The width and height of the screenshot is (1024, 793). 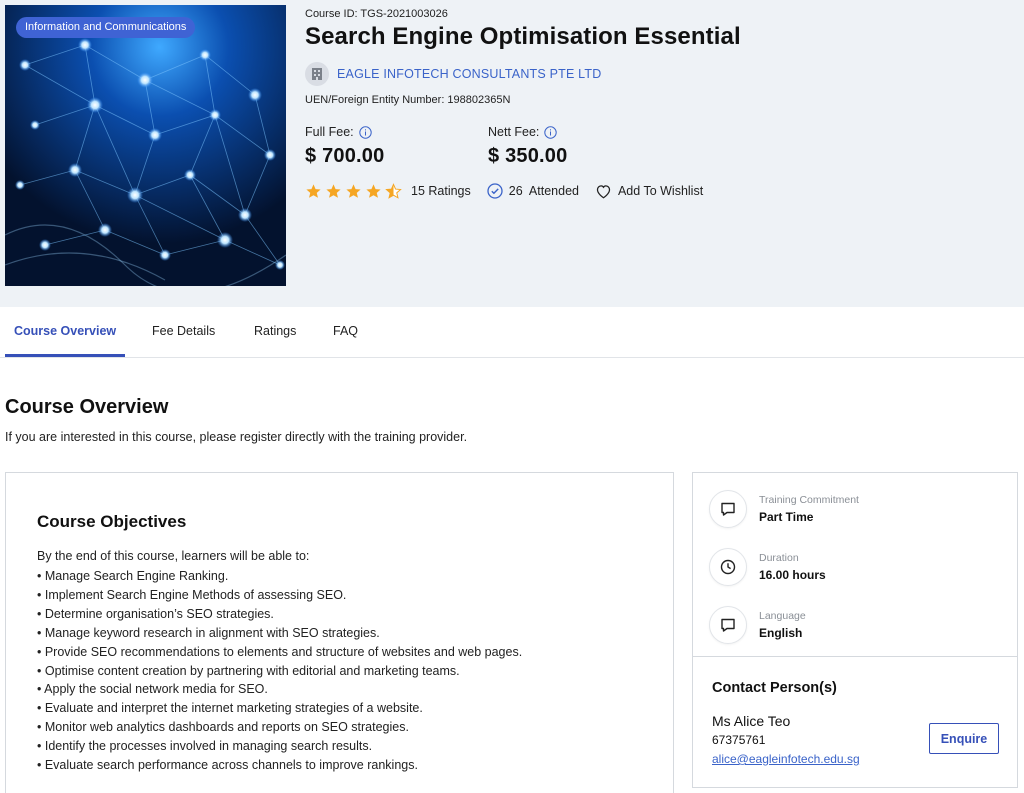 I want to click on info-label: Training Commitment, so click(x=809, y=500).